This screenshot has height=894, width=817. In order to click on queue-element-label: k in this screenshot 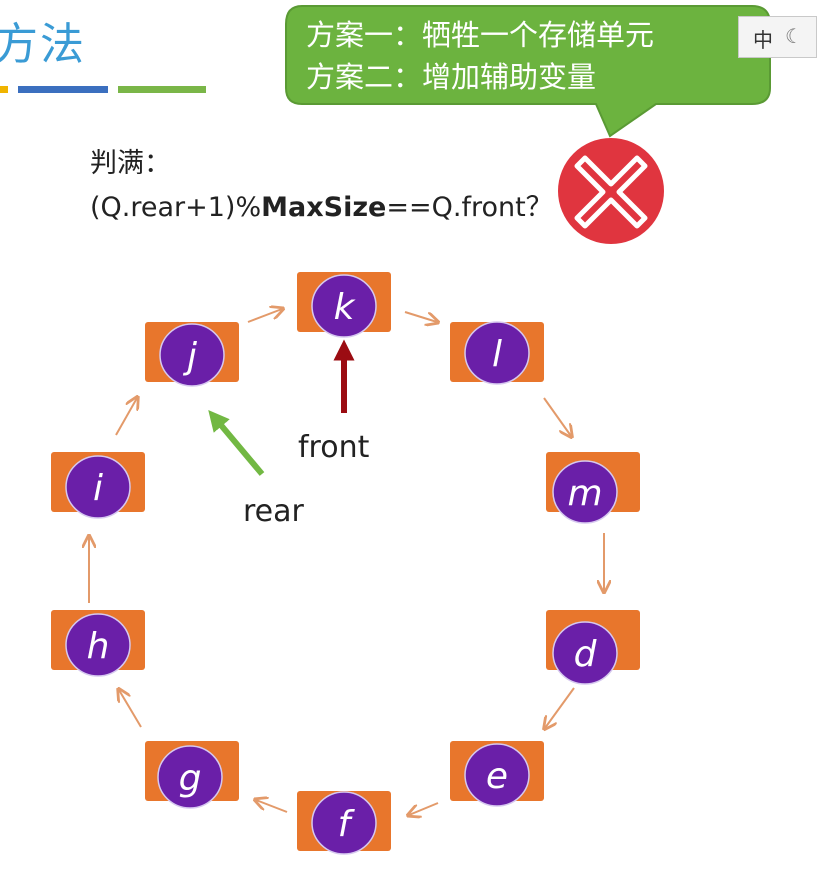, I will do `click(345, 307)`.